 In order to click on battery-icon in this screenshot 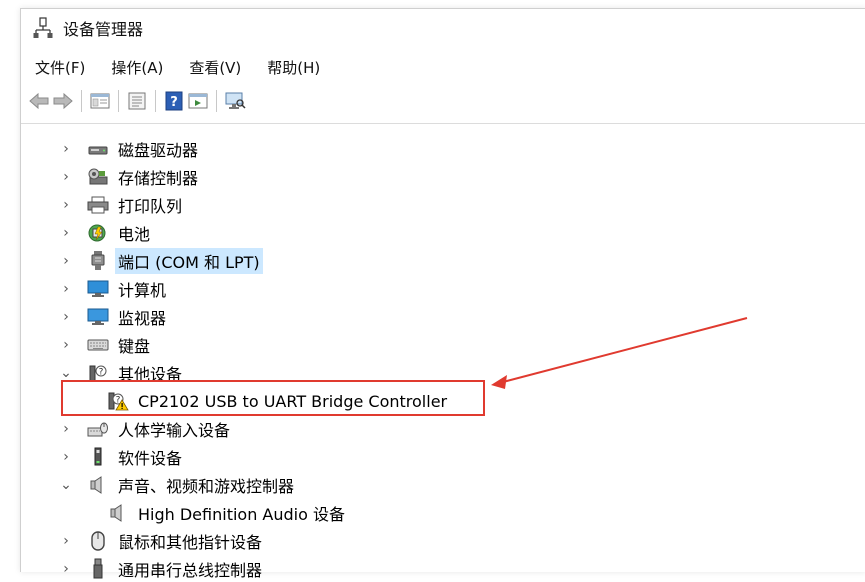, I will do `click(98, 233)`.